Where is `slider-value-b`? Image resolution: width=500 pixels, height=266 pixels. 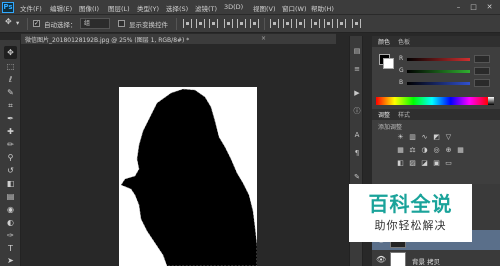 slider-value-b is located at coordinates (482, 83).